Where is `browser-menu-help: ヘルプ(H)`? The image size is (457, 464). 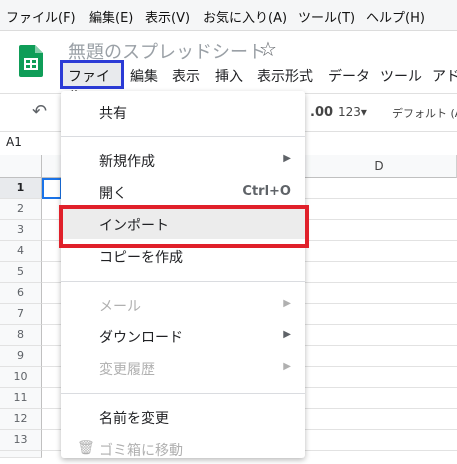 browser-menu-help: ヘルプ(H) is located at coordinates (395, 16).